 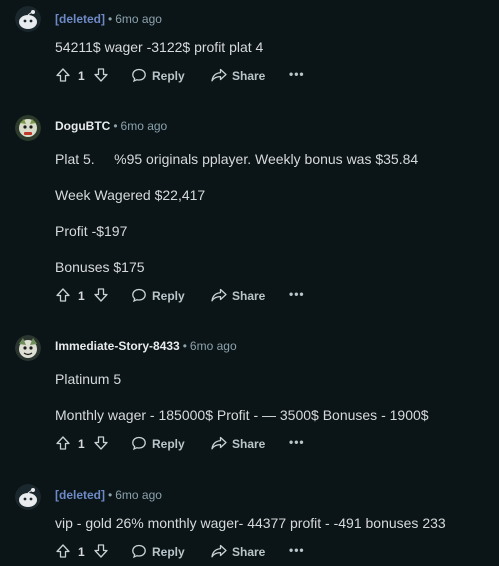 I want to click on comment-author: DoguBTC, so click(x=82, y=126).